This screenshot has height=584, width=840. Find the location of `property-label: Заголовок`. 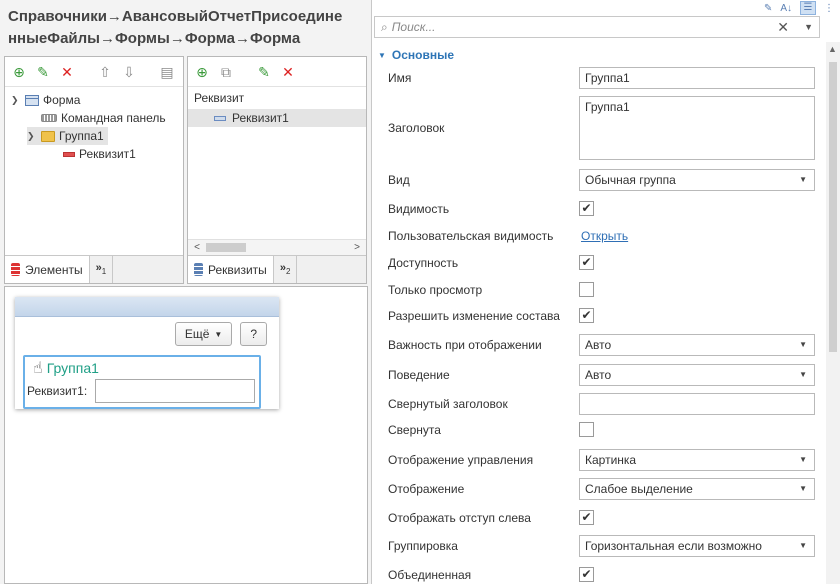

property-label: Заголовок is located at coordinates (416, 128).